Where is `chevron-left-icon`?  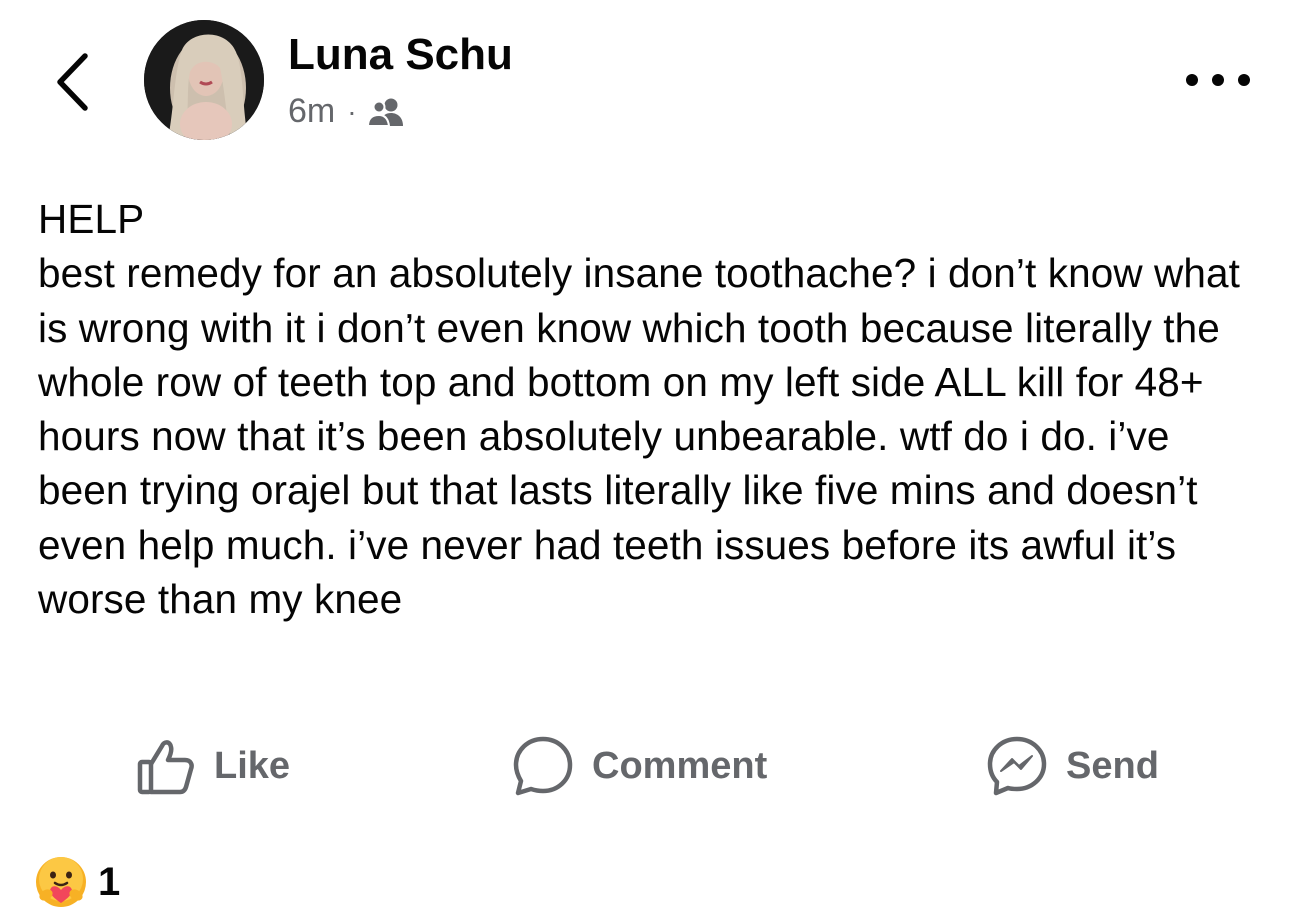
chevron-left-icon is located at coordinates (72, 82).